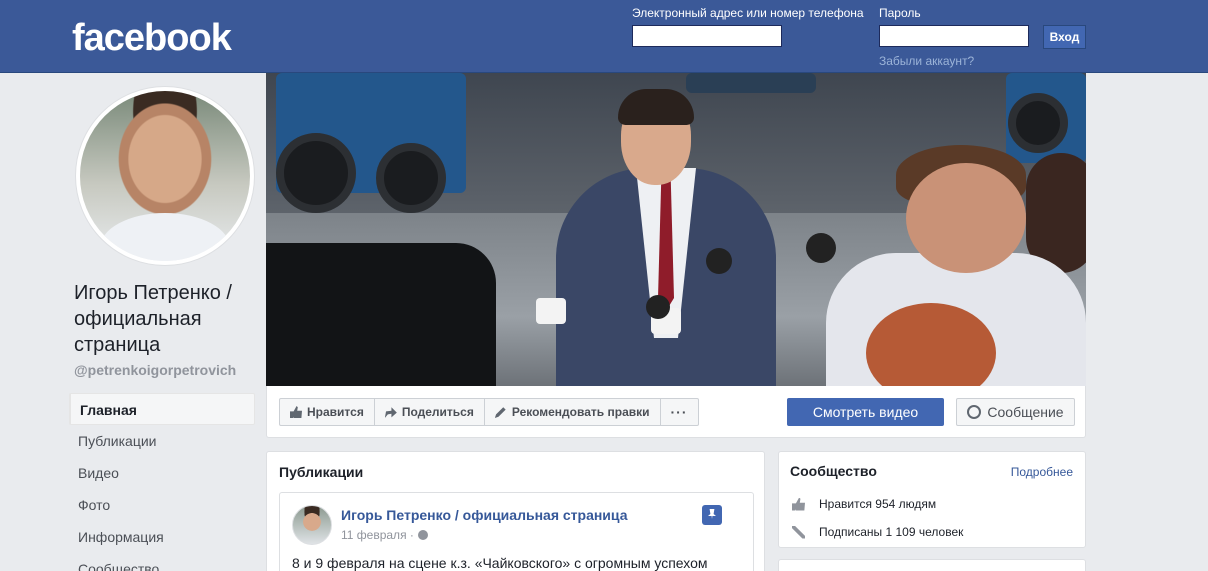 This screenshot has height=571, width=1208. I want to click on community-more-link: Подробнее, so click(1042, 472).